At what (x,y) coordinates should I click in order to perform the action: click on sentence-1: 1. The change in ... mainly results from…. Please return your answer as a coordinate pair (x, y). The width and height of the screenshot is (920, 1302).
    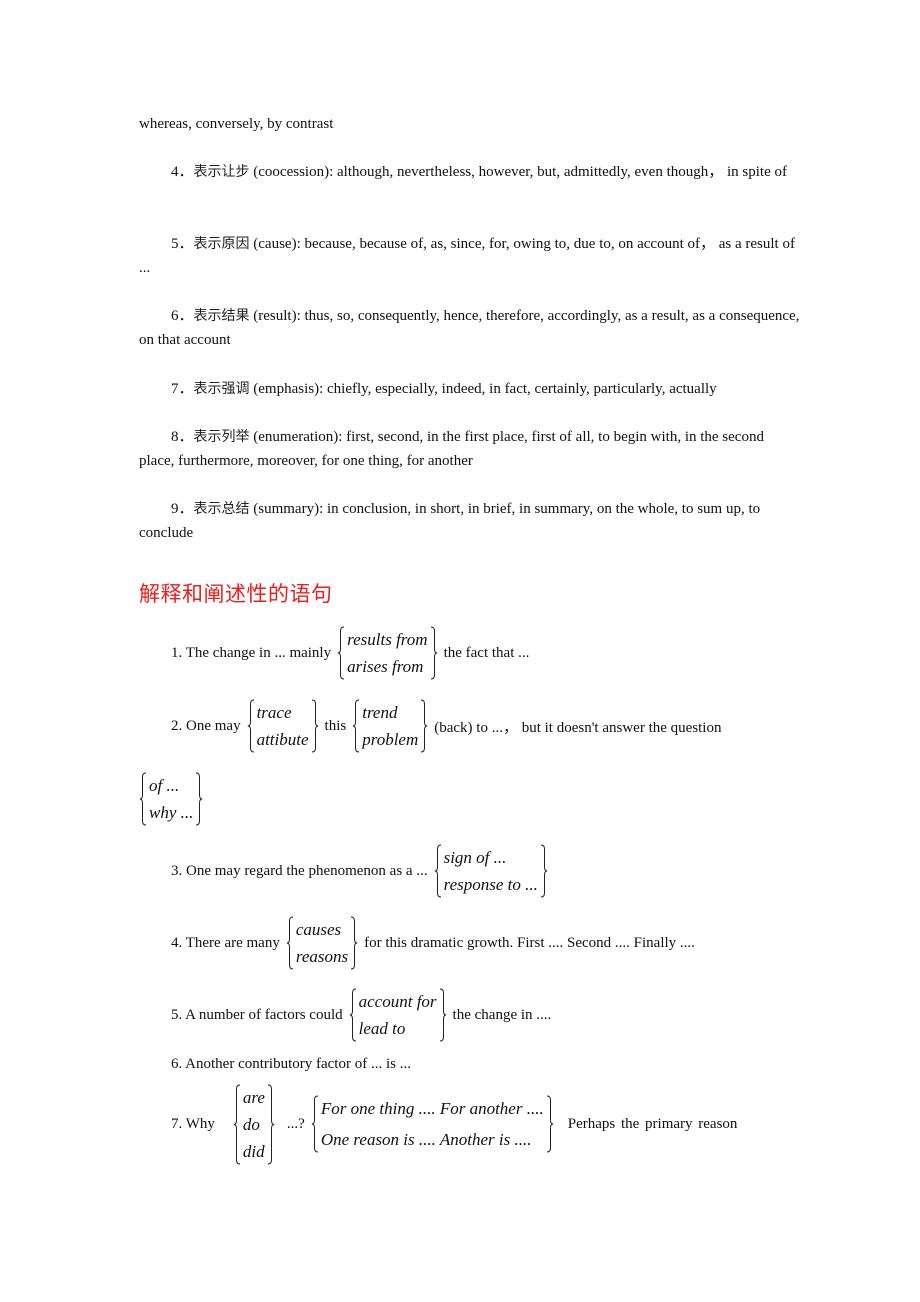
    Looking at the image, I should click on (350, 653).